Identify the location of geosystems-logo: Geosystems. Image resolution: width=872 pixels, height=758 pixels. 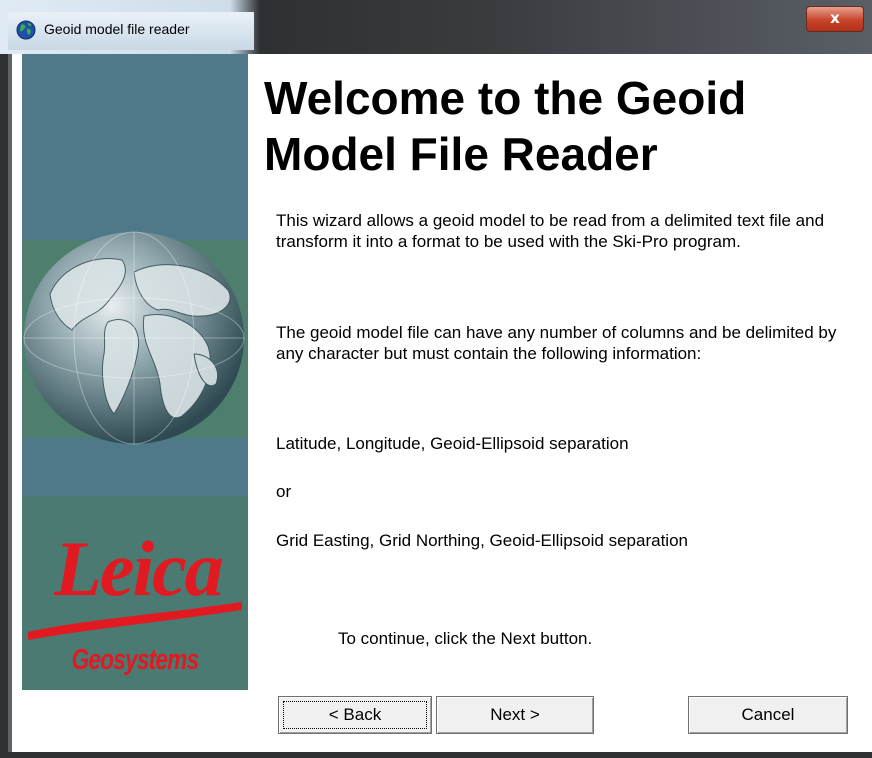
(135, 660).